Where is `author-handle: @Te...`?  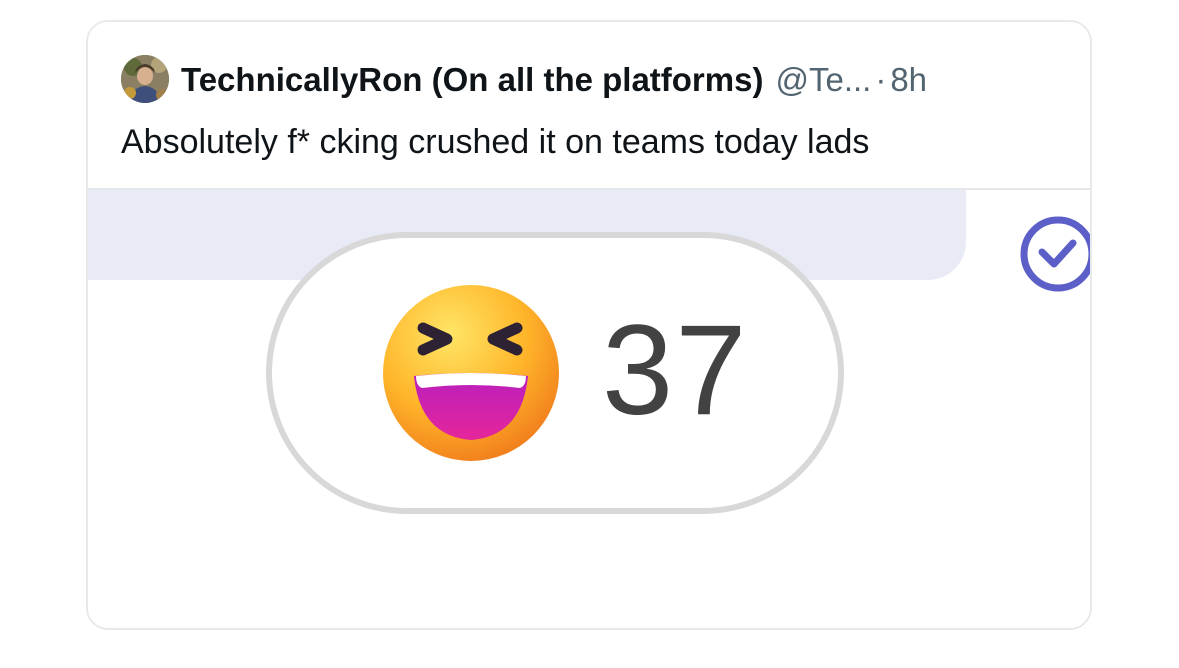
author-handle: @Te... is located at coordinates (823, 79).